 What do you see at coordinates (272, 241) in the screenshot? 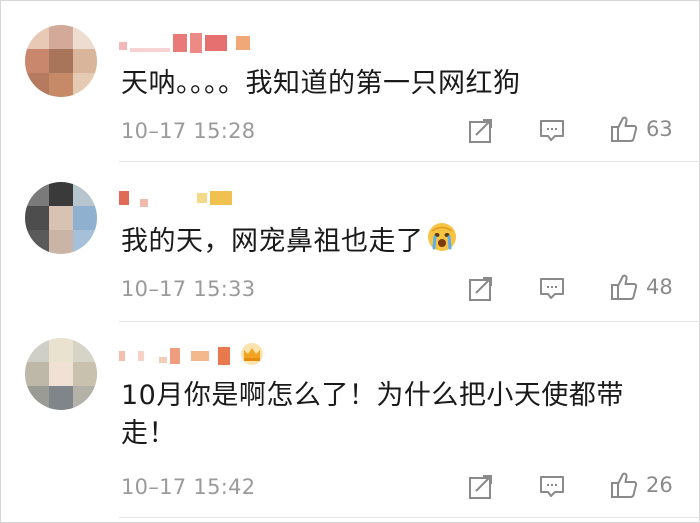
I see `comment-text-content: 我的天，网宠鼻祖也走了` at bounding box center [272, 241].